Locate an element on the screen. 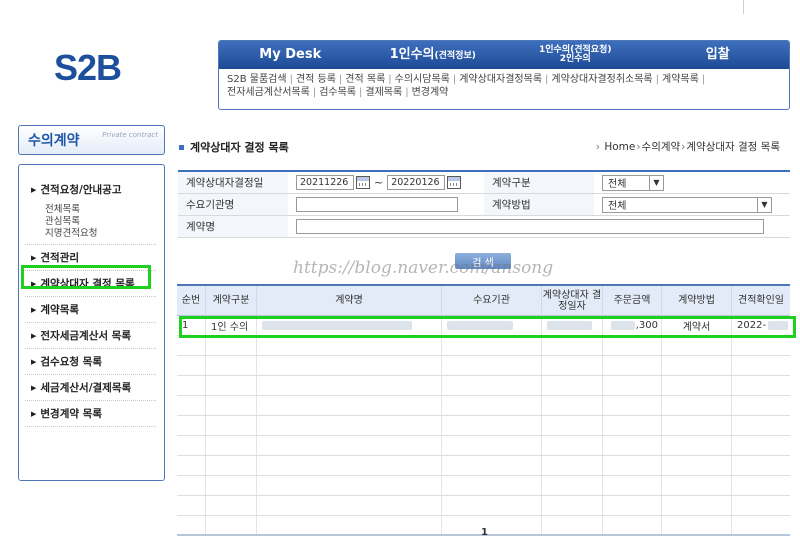  cell-name-redacted is located at coordinates (349, 325).